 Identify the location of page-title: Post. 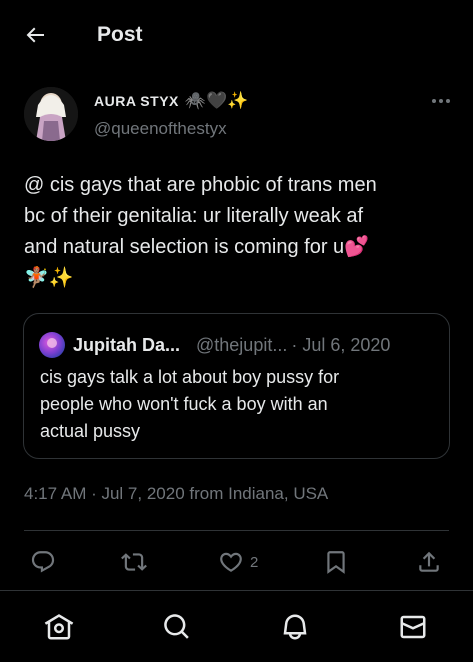
(120, 34).